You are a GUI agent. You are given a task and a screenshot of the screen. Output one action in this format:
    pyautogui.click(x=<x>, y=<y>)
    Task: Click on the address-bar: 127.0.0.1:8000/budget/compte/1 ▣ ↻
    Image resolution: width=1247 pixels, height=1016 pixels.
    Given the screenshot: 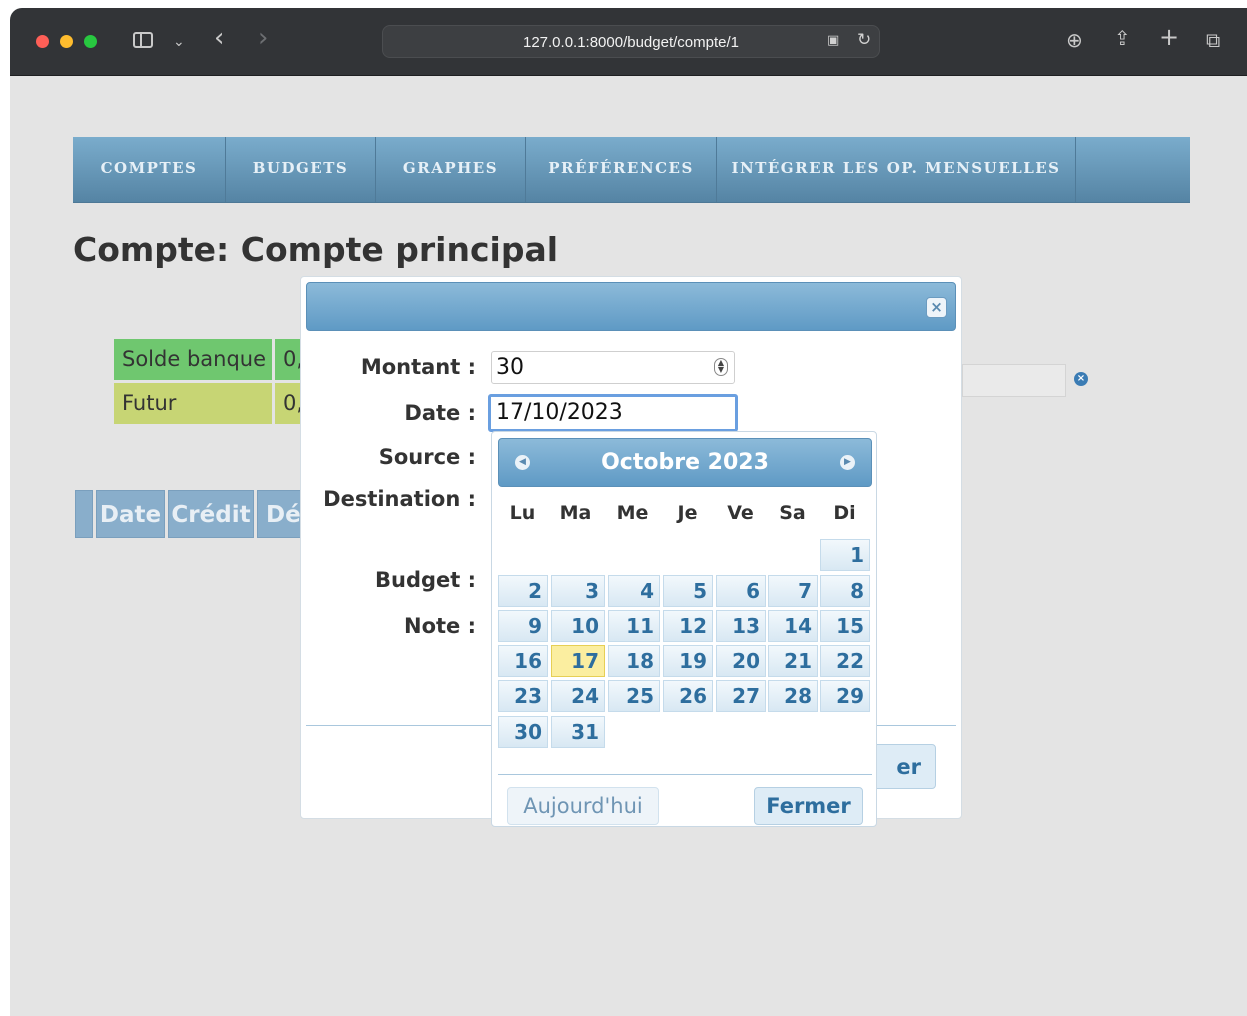 What is the action you would take?
    pyautogui.click(x=631, y=41)
    